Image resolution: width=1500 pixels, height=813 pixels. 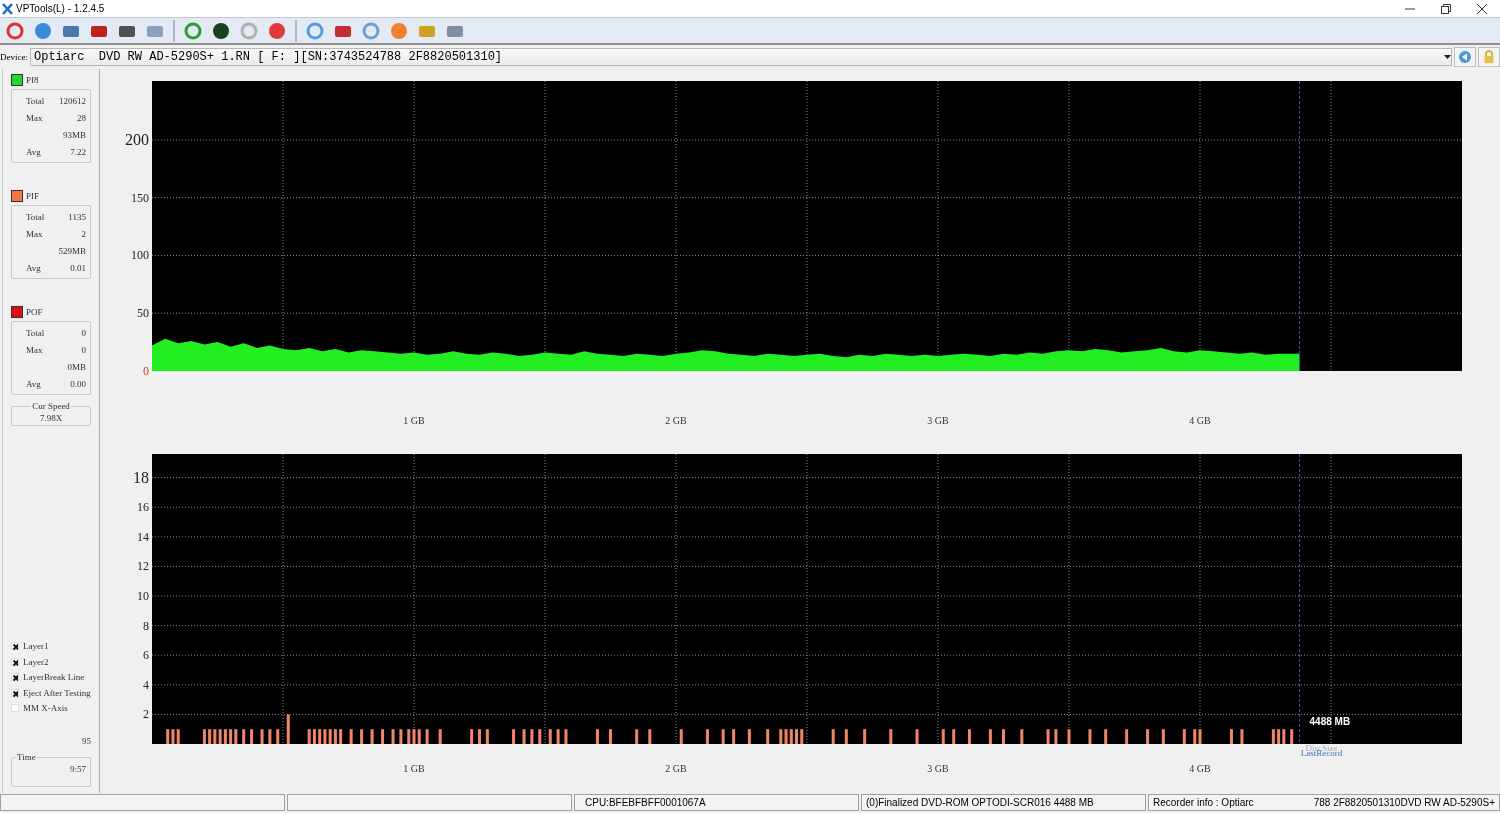 I want to click on lock-icon, so click(x=1489, y=57).